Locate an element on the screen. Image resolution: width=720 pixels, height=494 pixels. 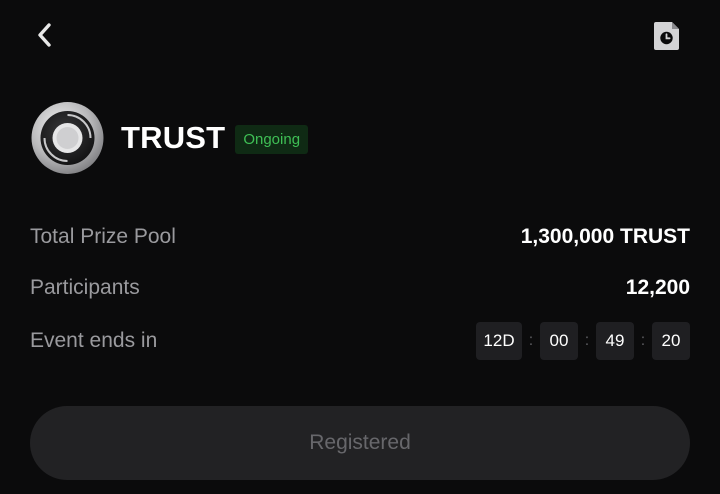
registered-button: Registered is located at coordinates (360, 443).